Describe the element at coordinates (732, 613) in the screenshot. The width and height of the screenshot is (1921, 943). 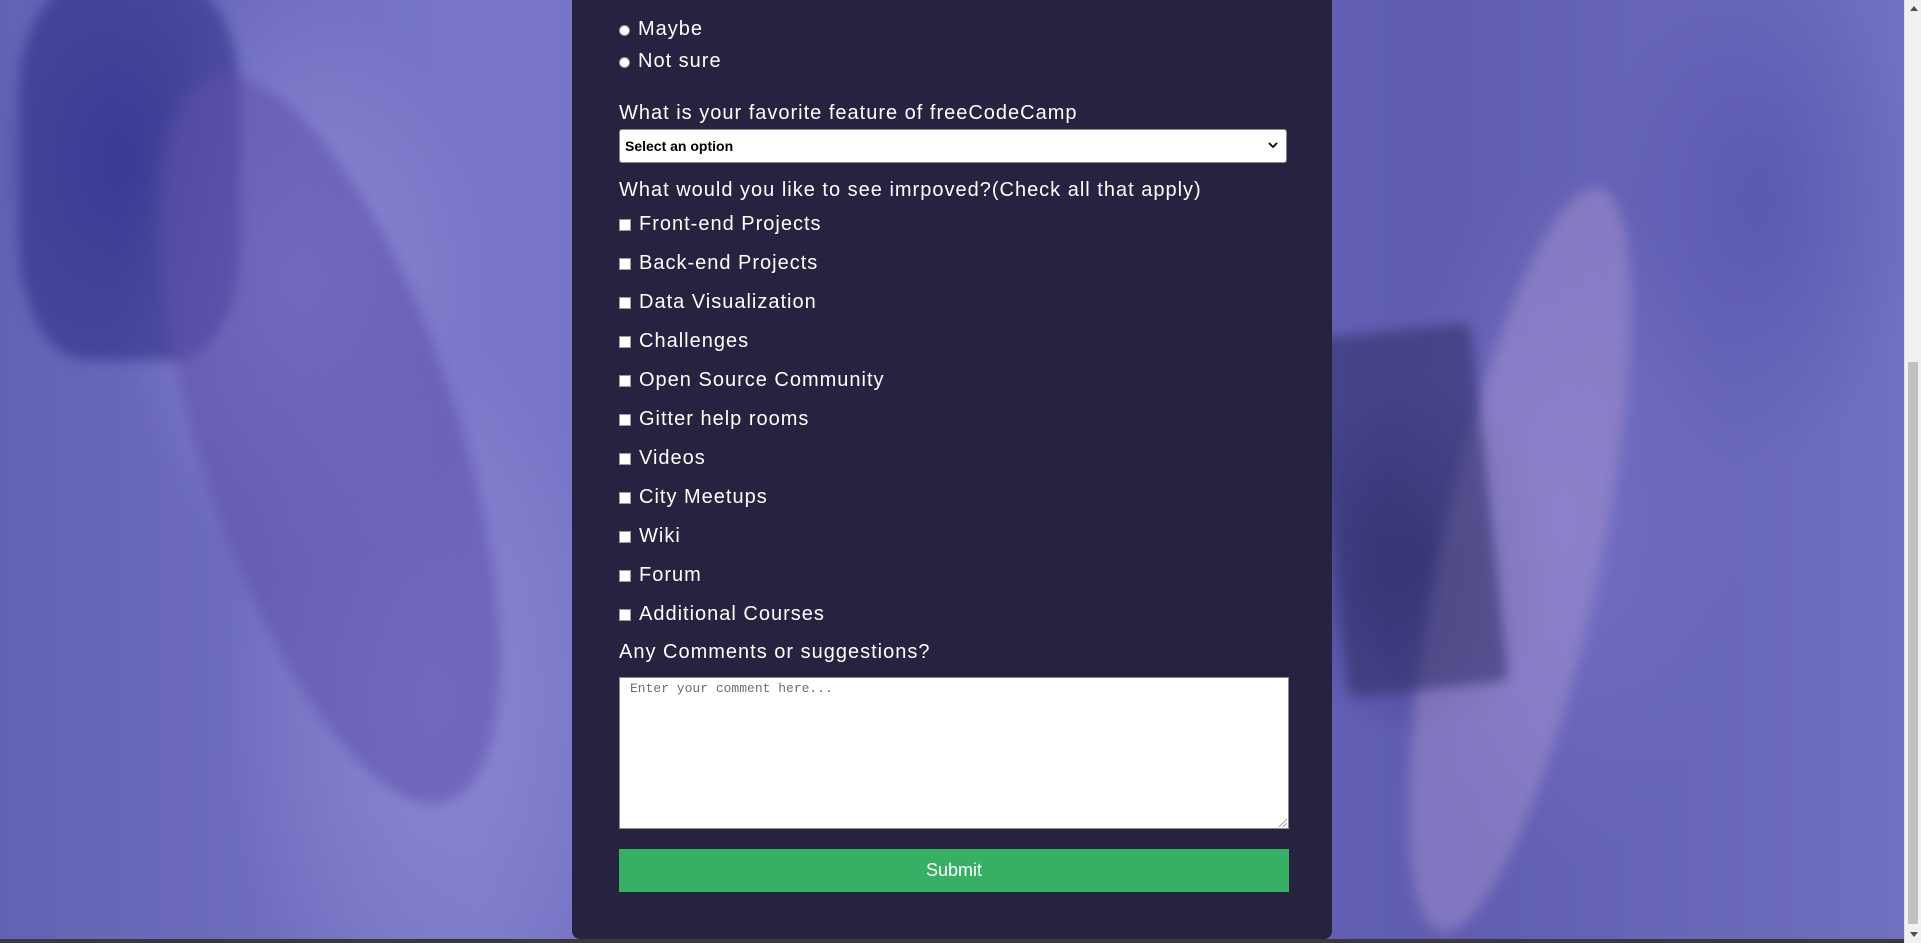
I see `checkbox-label: Additional Courses` at that location.